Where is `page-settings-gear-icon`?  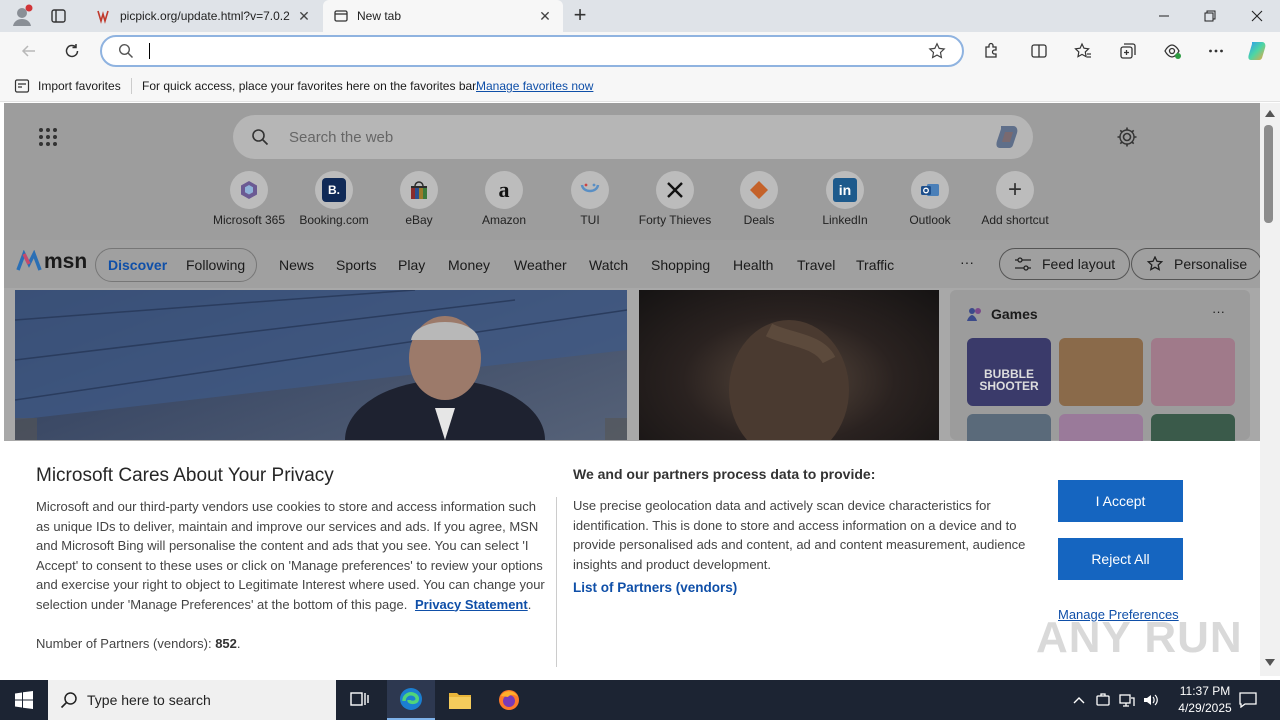 page-settings-gear-icon is located at coordinates (1127, 137).